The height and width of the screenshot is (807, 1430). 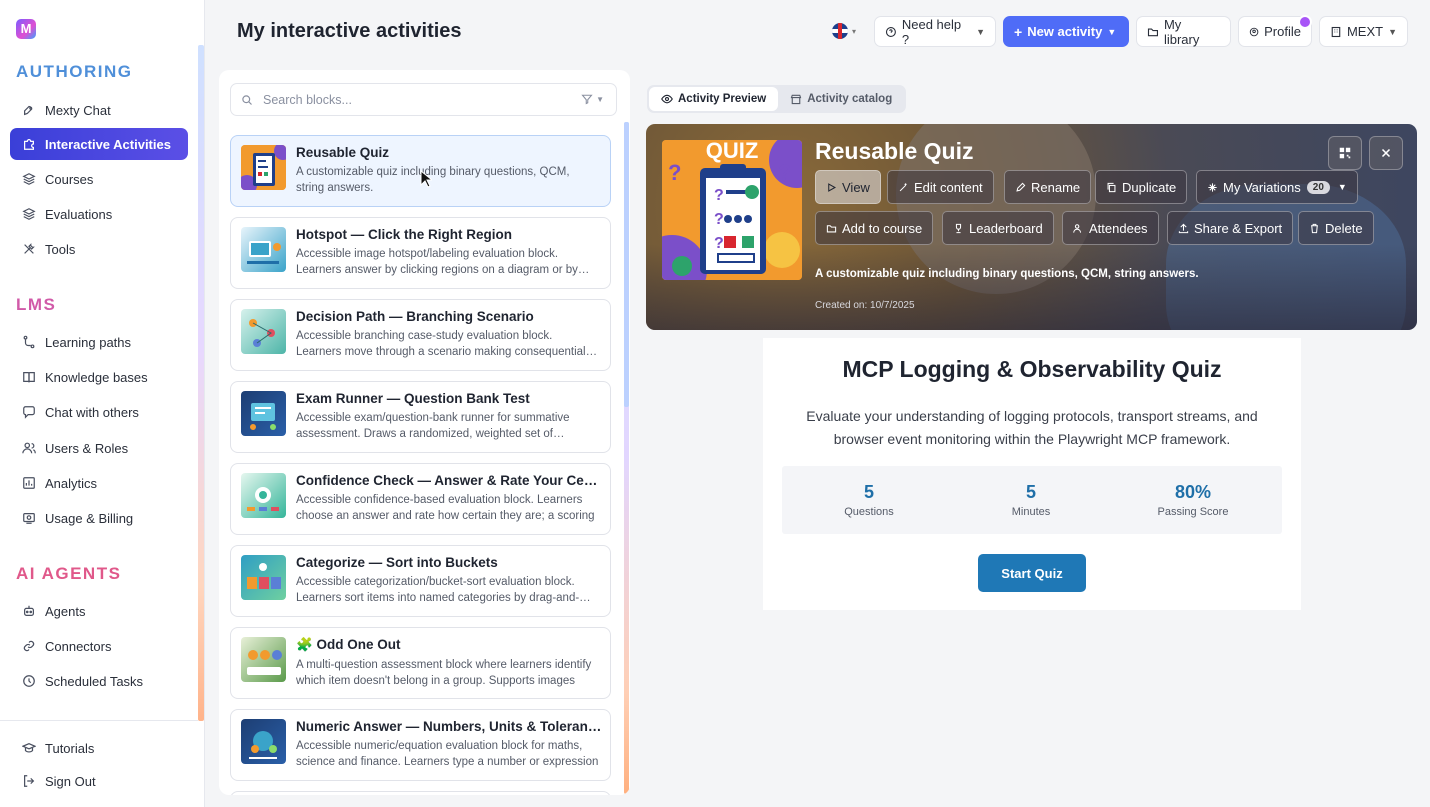 I want to click on chevron-down-icon: ▼, so click(x=600, y=99).